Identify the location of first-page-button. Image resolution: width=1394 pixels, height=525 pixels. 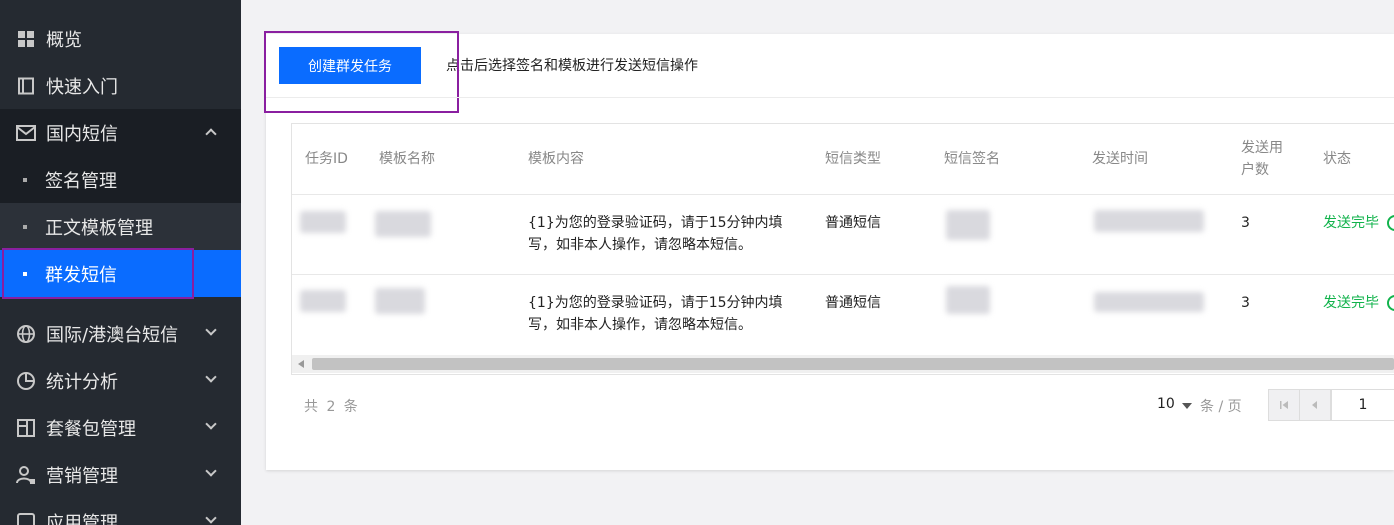
(1284, 405).